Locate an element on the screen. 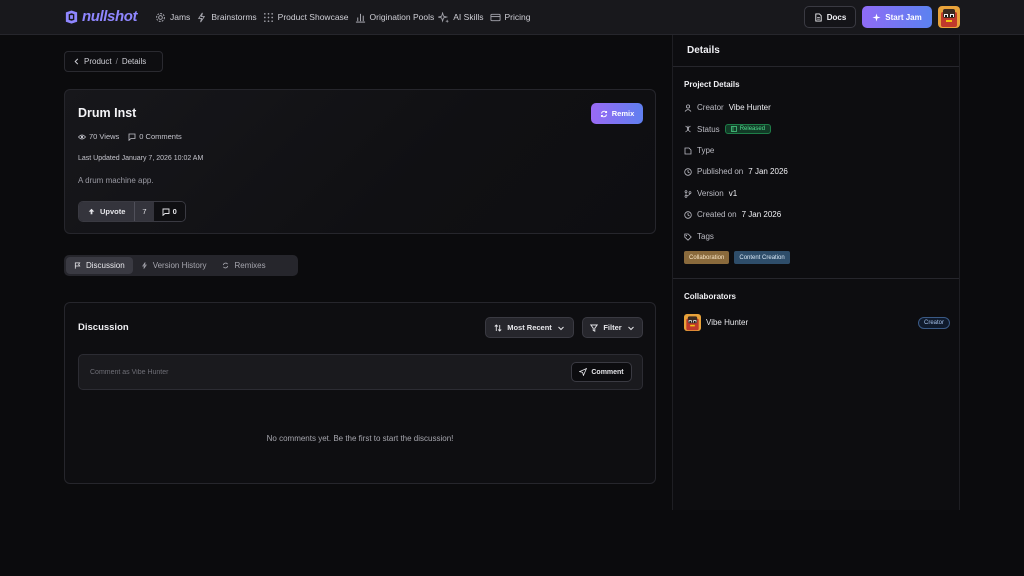 This screenshot has width=1024, height=576. chevron-down-icon is located at coordinates (560, 328).